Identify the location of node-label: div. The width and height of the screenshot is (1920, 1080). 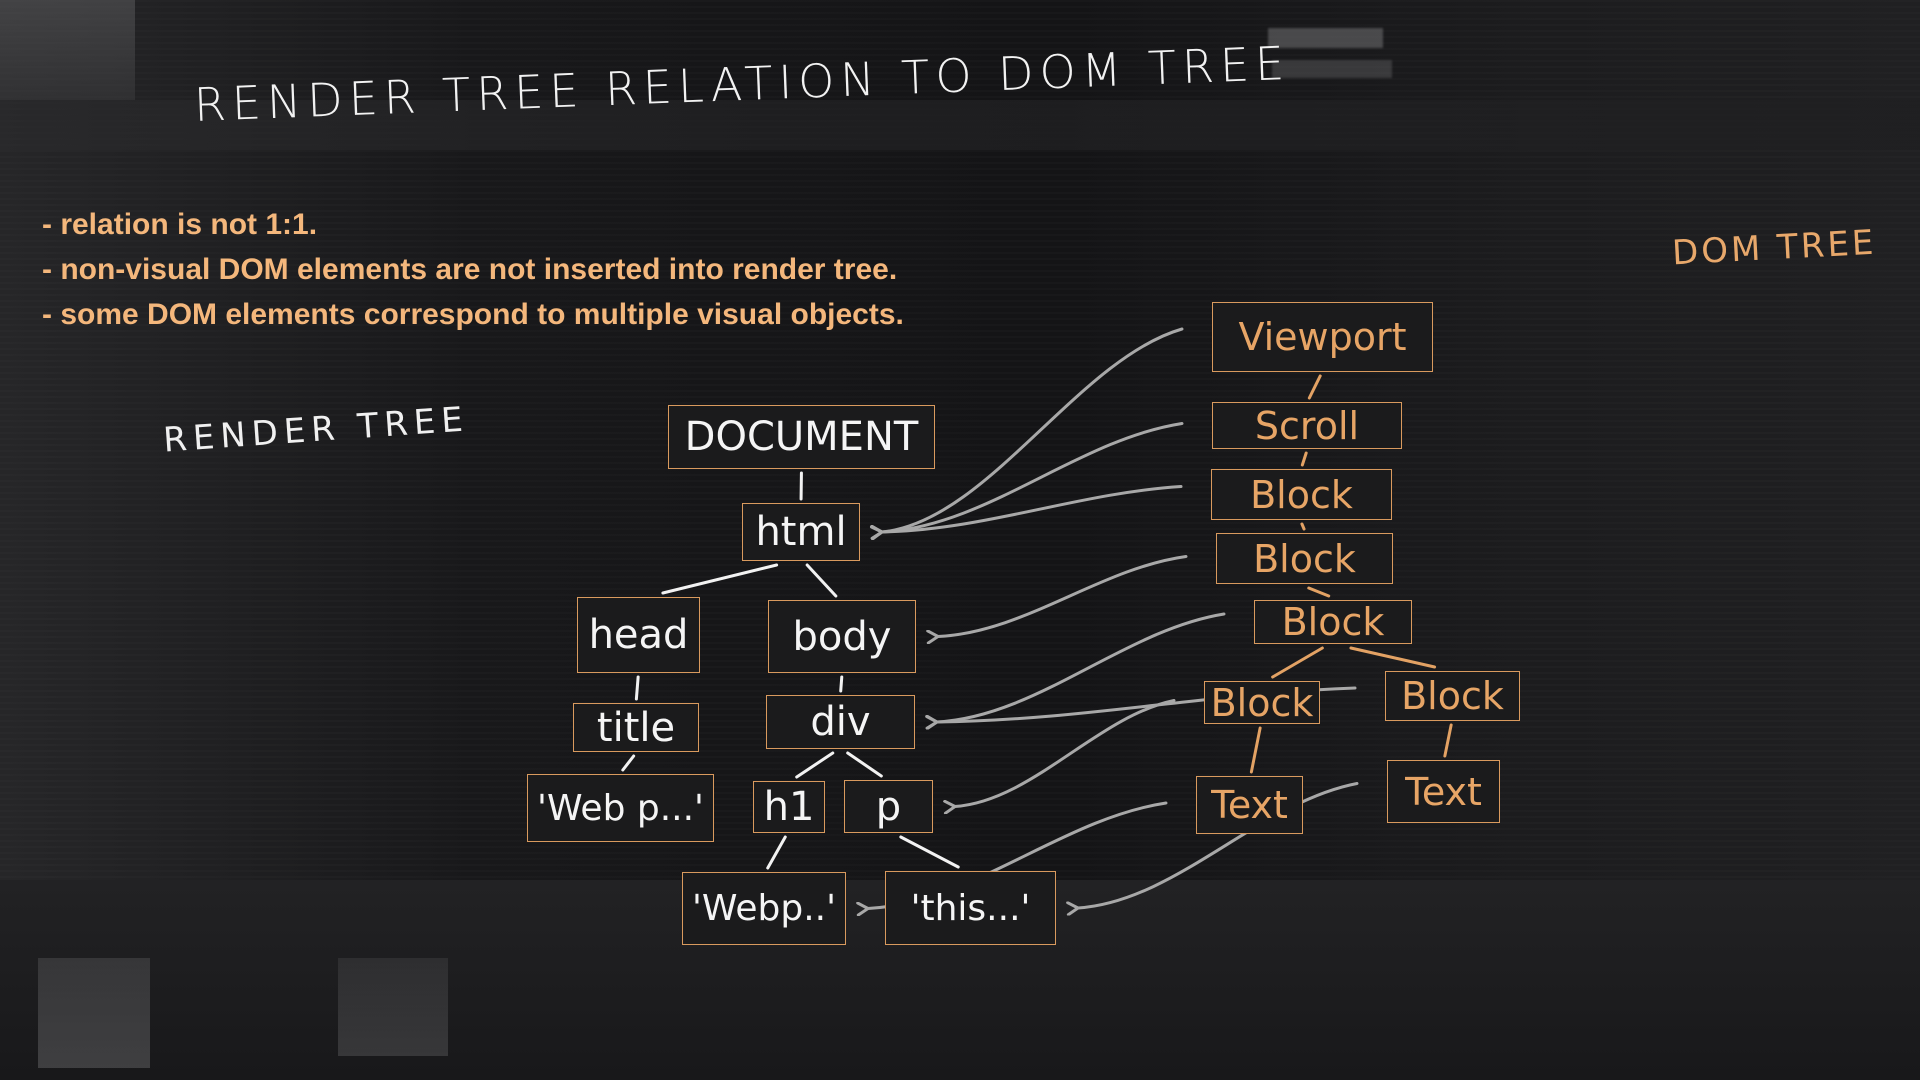
(840, 722).